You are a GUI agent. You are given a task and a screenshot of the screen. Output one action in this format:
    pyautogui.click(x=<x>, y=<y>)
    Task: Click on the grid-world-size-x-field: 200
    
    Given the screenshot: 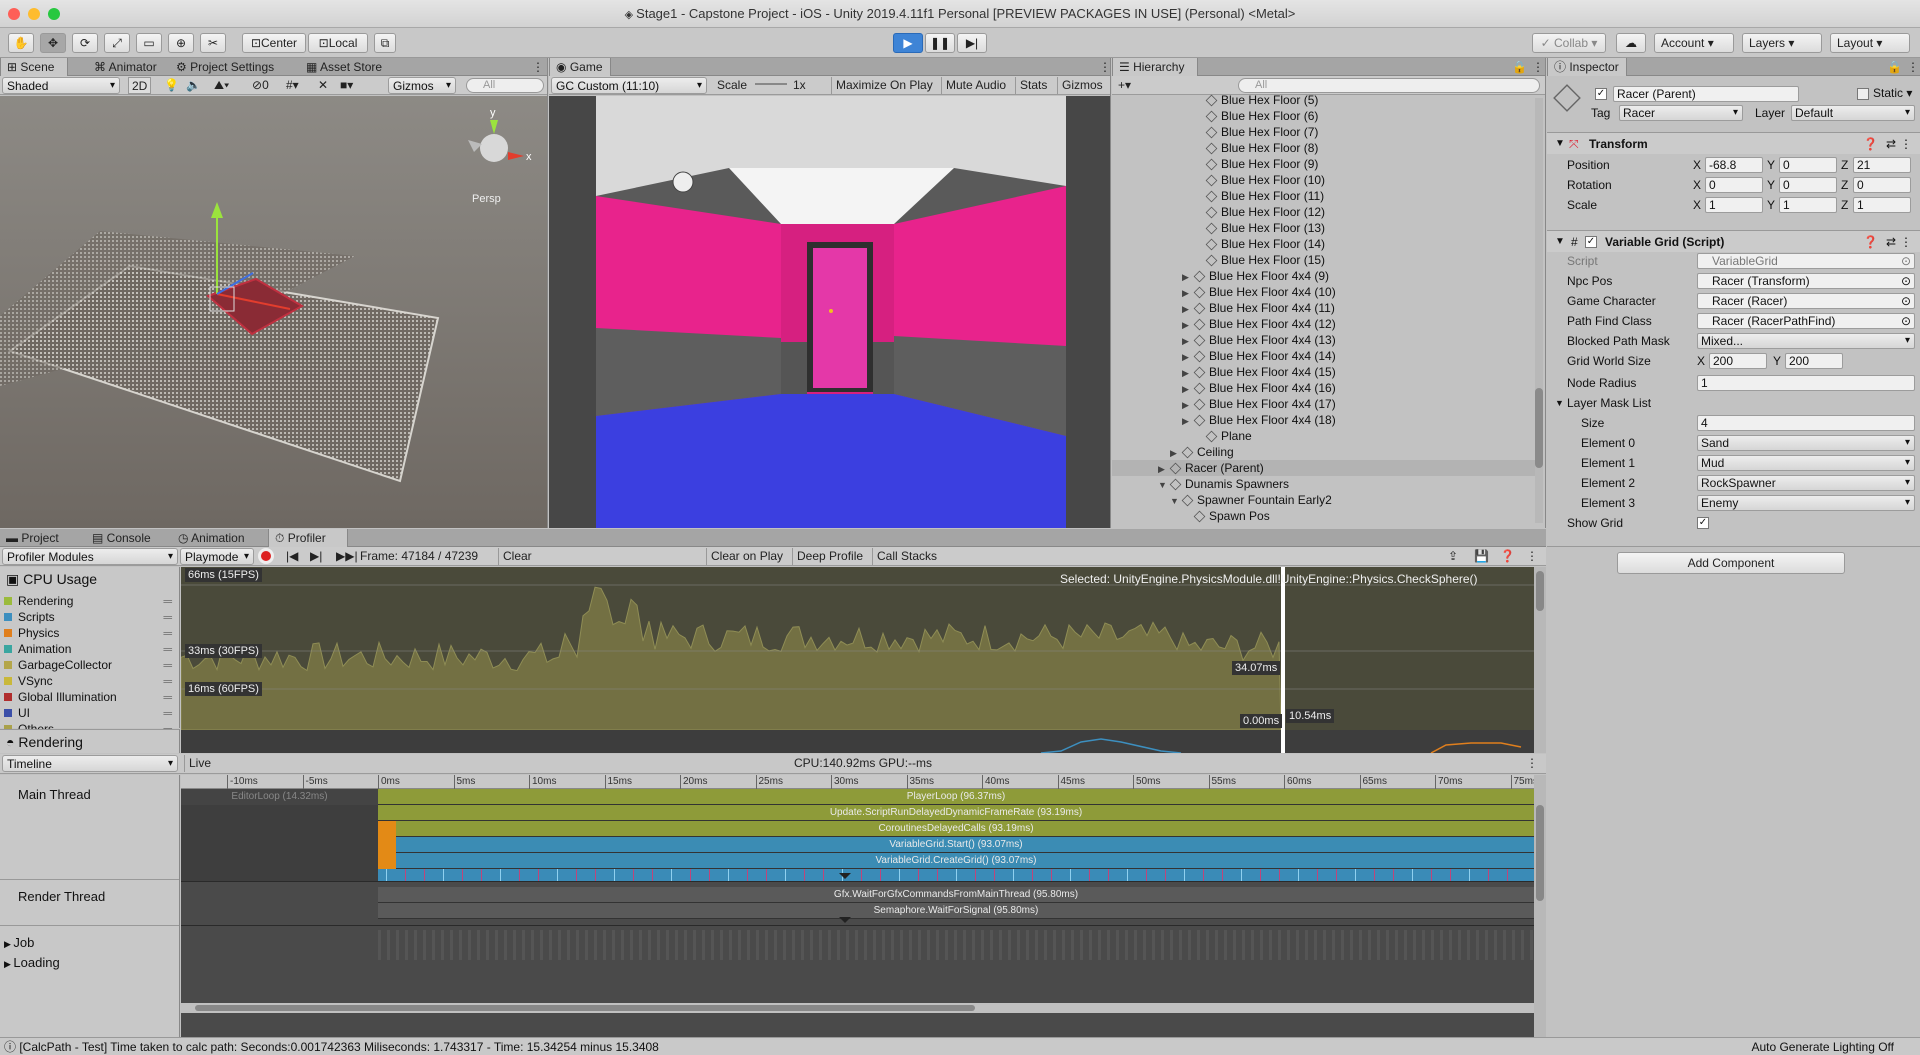 What is the action you would take?
    pyautogui.click(x=1738, y=361)
    